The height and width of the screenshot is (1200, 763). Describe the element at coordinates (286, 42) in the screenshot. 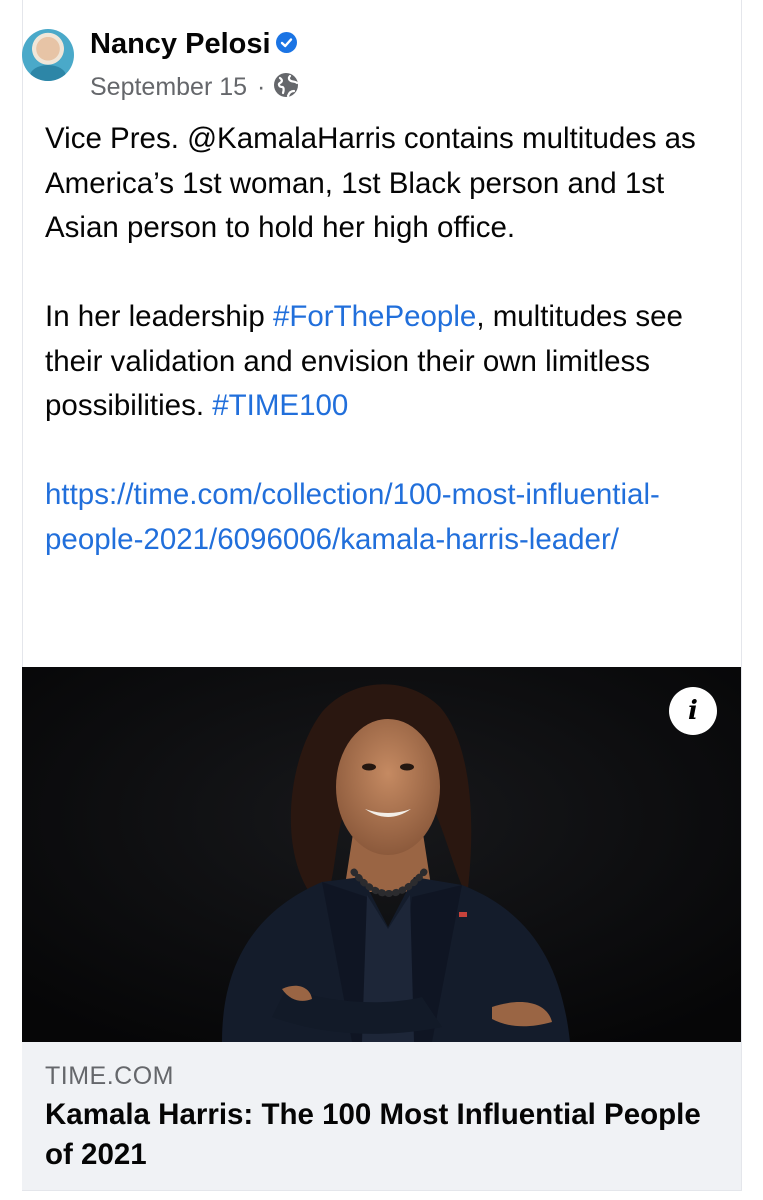

I see `verified-badge-icon` at that location.